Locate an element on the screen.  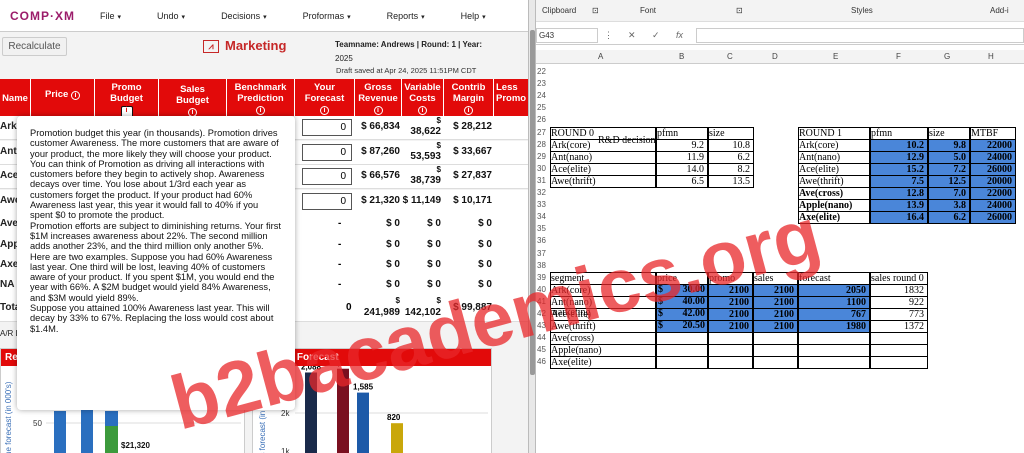
round1-cell: 13.9 is located at coordinates (899, 206).